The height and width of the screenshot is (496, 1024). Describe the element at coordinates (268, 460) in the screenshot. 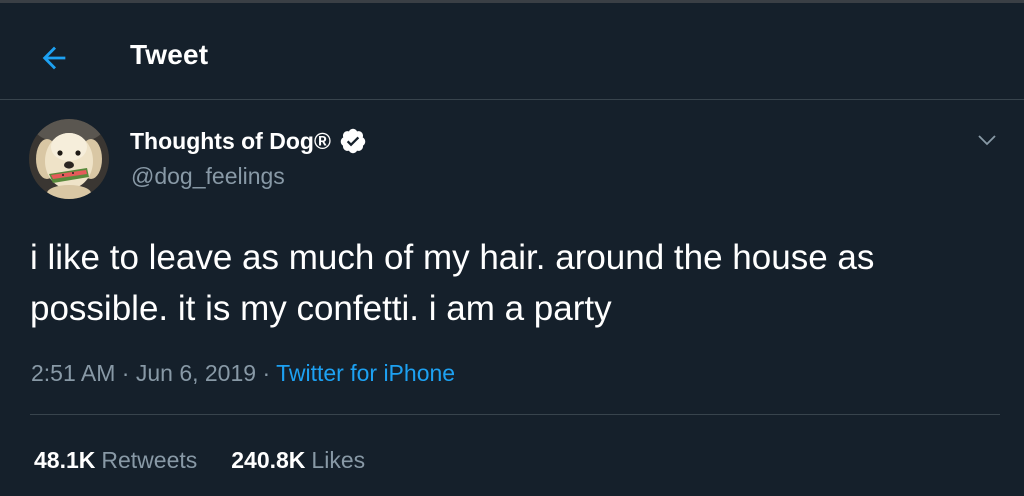

I see `likes-count: 240.8K` at that location.